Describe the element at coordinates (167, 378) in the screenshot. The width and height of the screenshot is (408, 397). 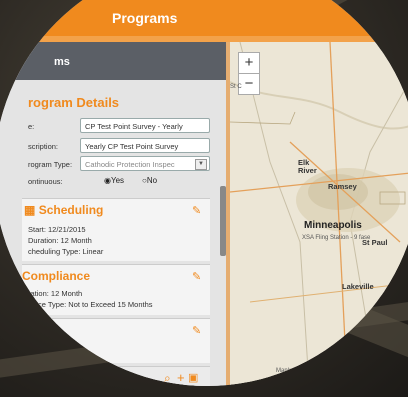
I see `search-icon: ⌕` at that location.